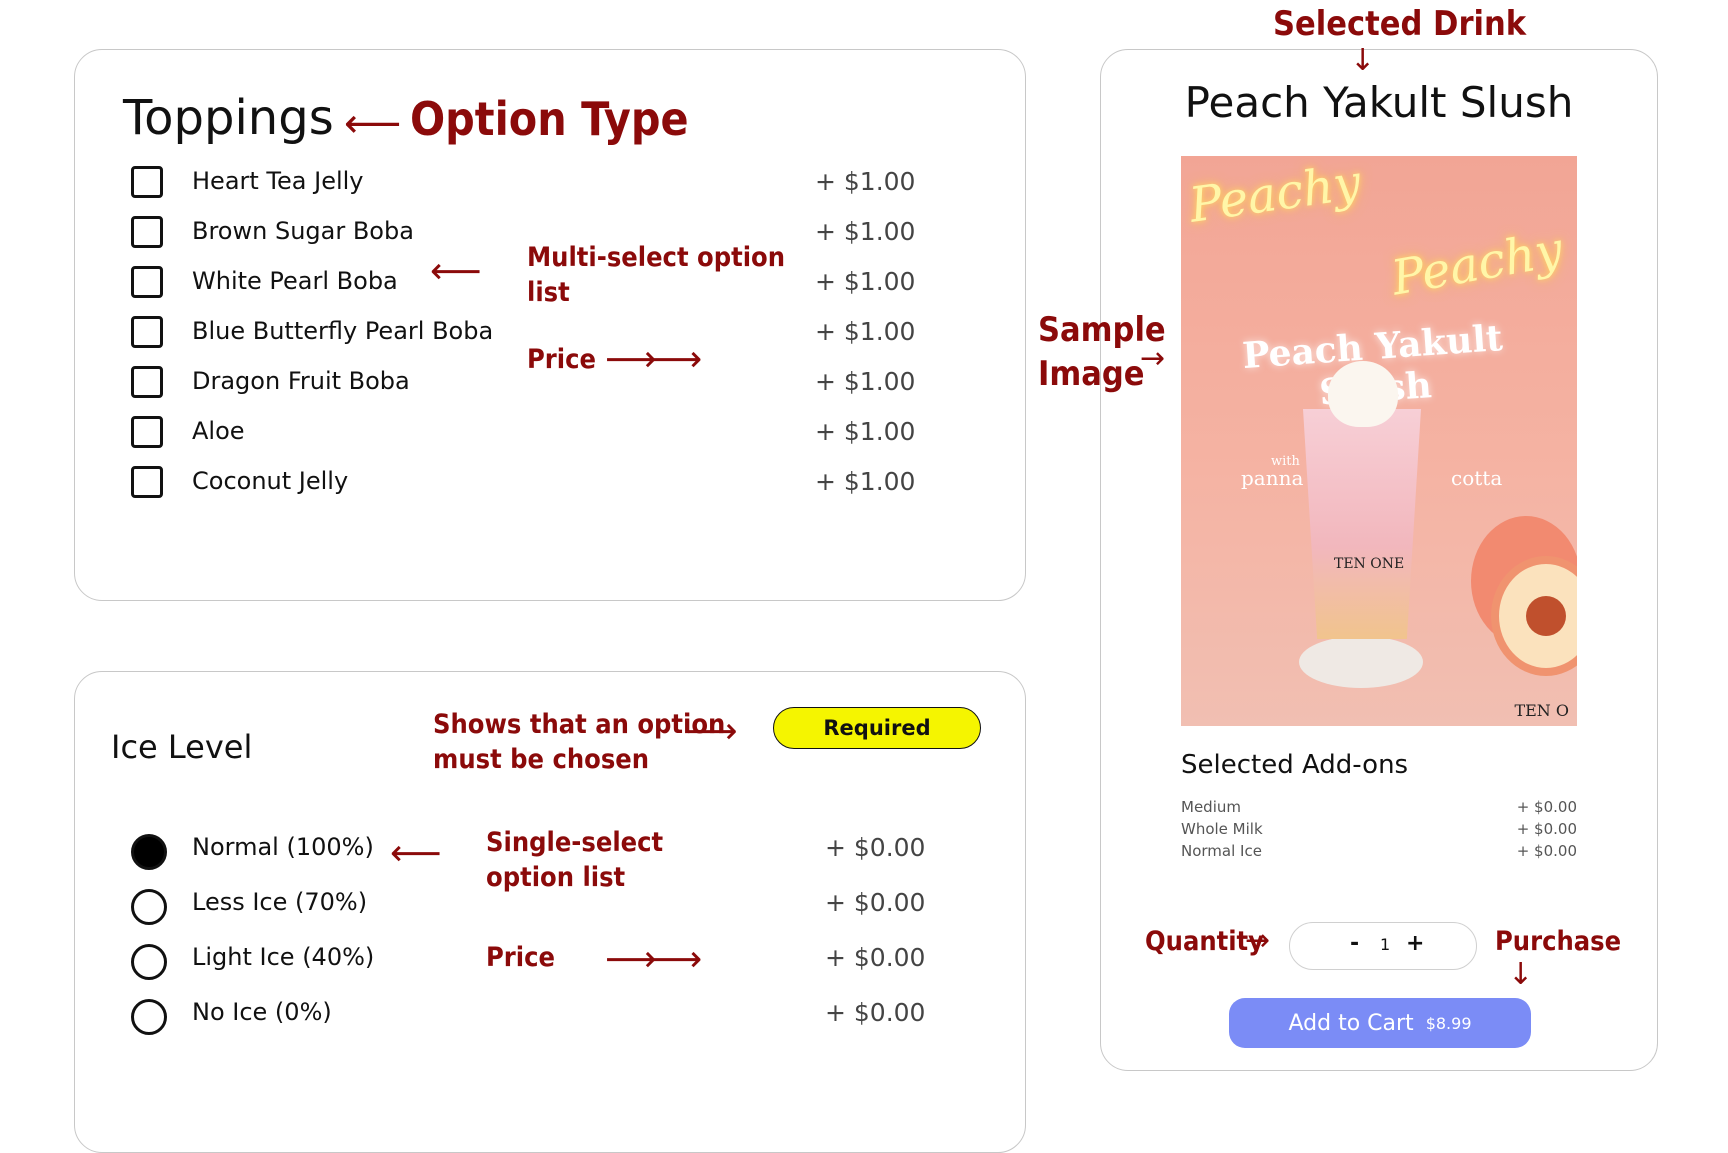  Describe the element at coordinates (877, 728) in the screenshot. I see `required-badge: Required` at that location.